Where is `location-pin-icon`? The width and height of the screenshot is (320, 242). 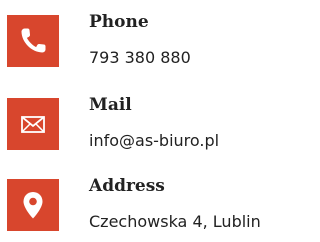
location-pin-icon is located at coordinates (33, 205).